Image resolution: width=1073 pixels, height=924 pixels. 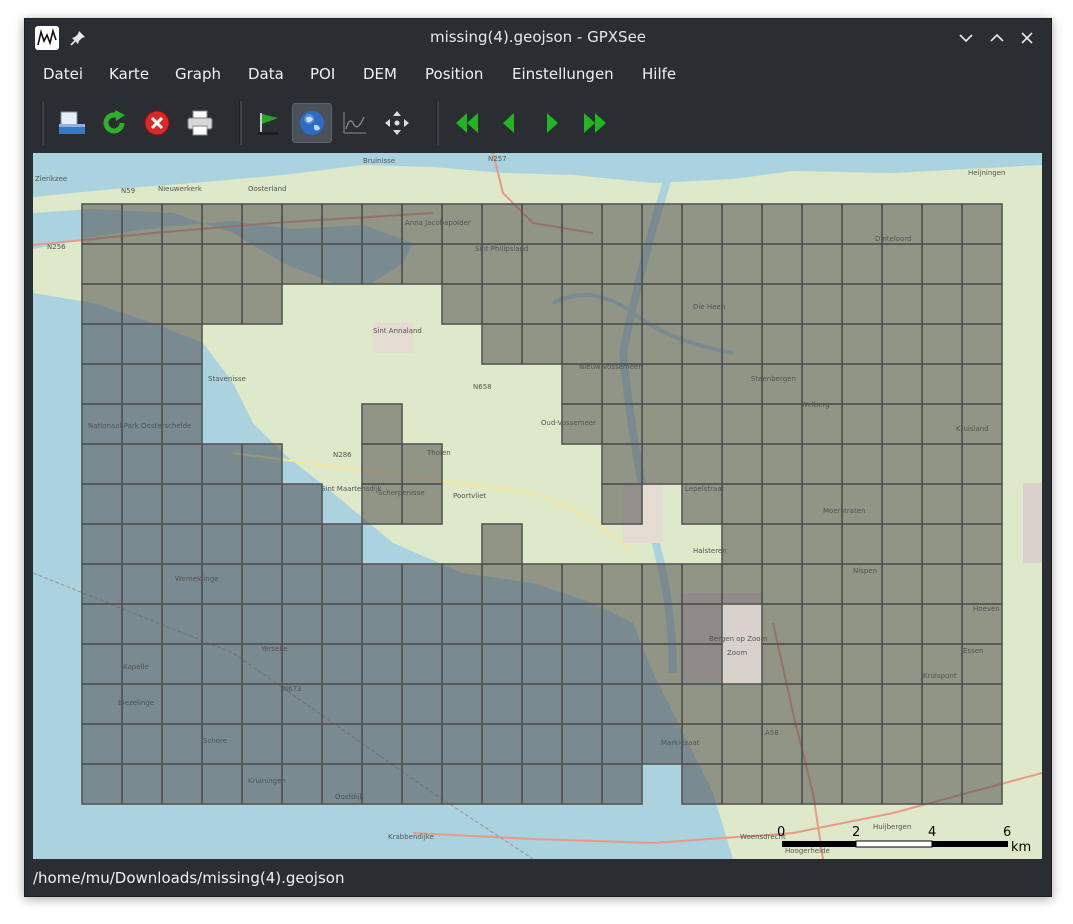 What do you see at coordinates (269, 123) in the screenshot?
I see `show-poi-button` at bounding box center [269, 123].